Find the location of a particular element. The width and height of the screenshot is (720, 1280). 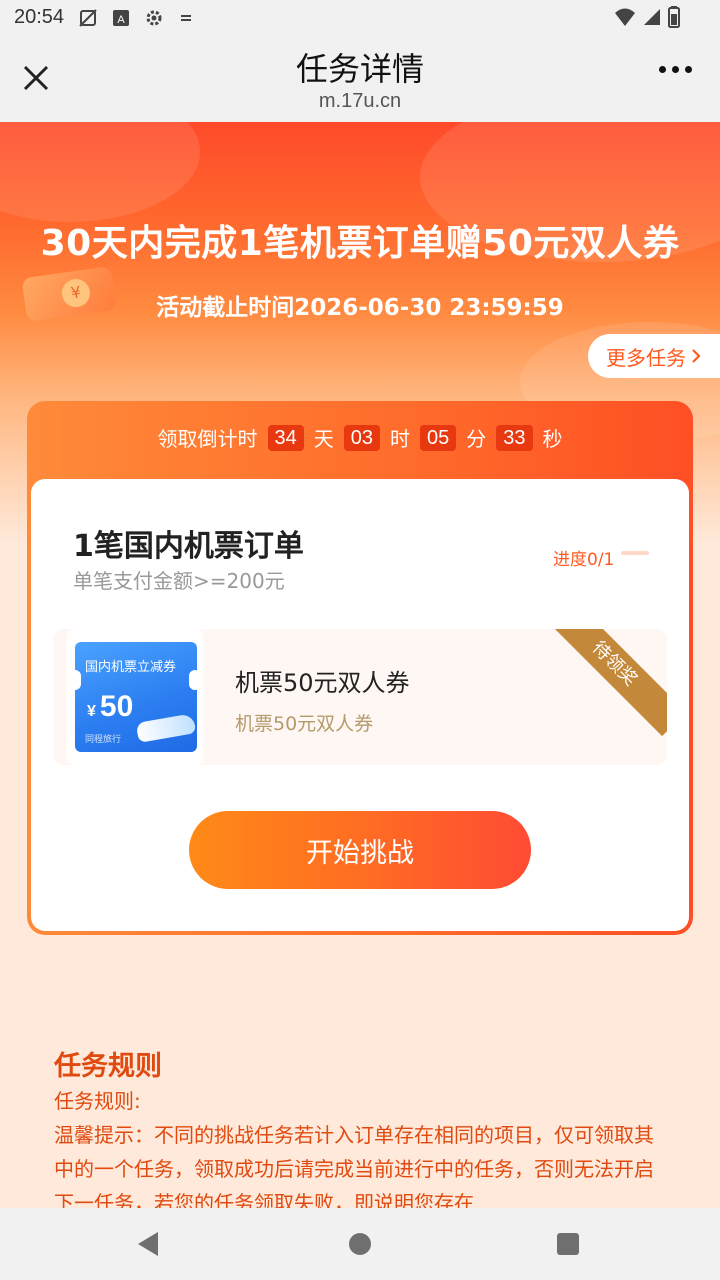

cloud-decoration is located at coordinates (100, 172).